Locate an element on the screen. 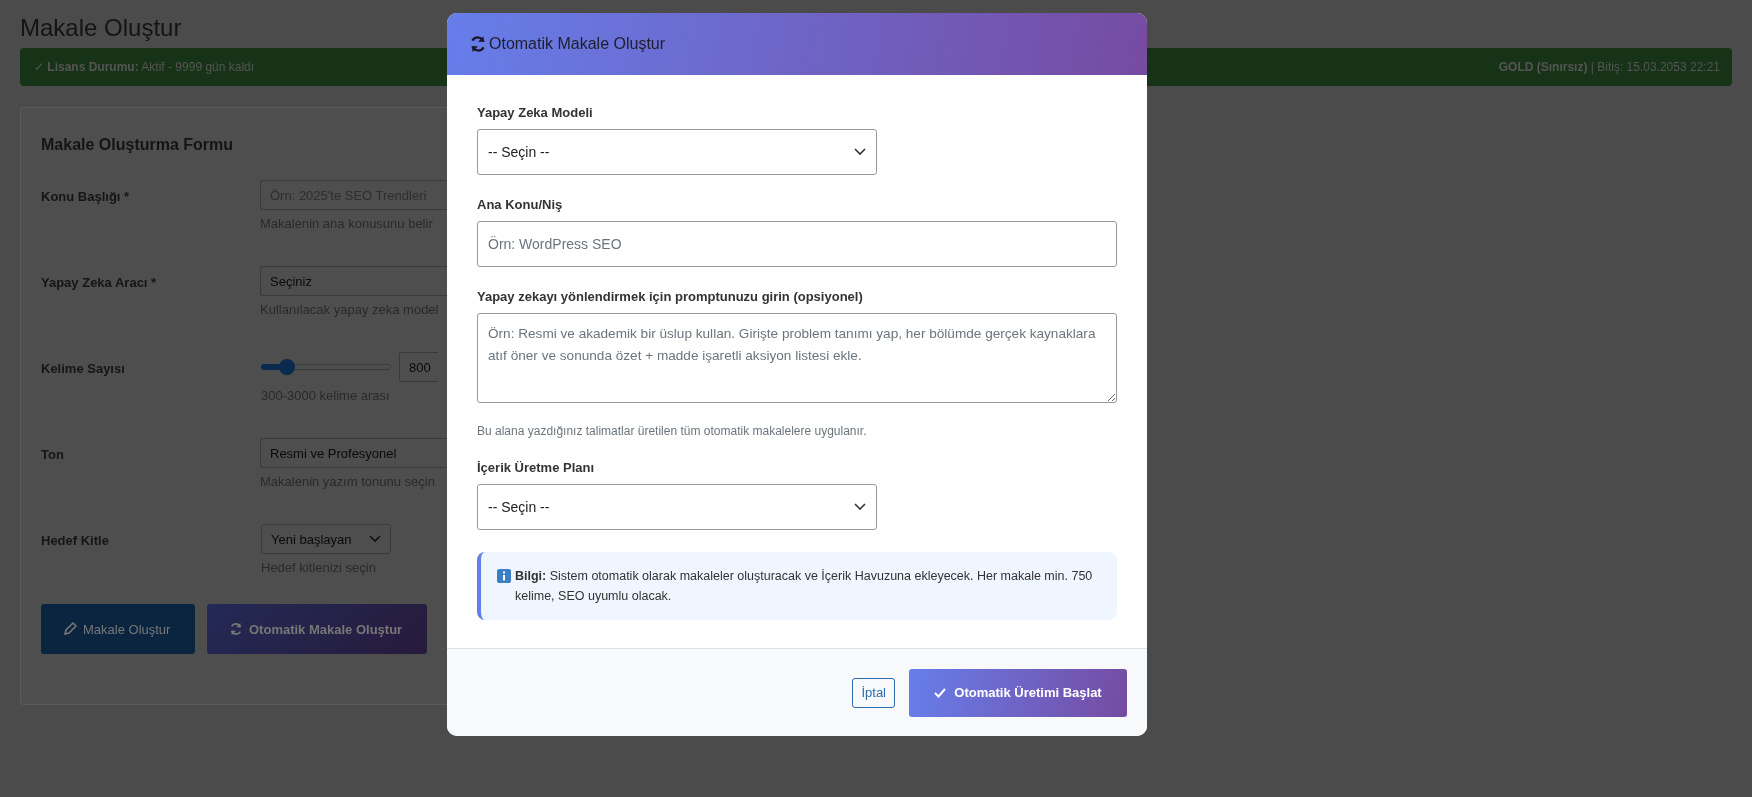 This screenshot has height=797, width=1752. auto-create-button: Otomatik Makale Oluştur is located at coordinates (317, 629).